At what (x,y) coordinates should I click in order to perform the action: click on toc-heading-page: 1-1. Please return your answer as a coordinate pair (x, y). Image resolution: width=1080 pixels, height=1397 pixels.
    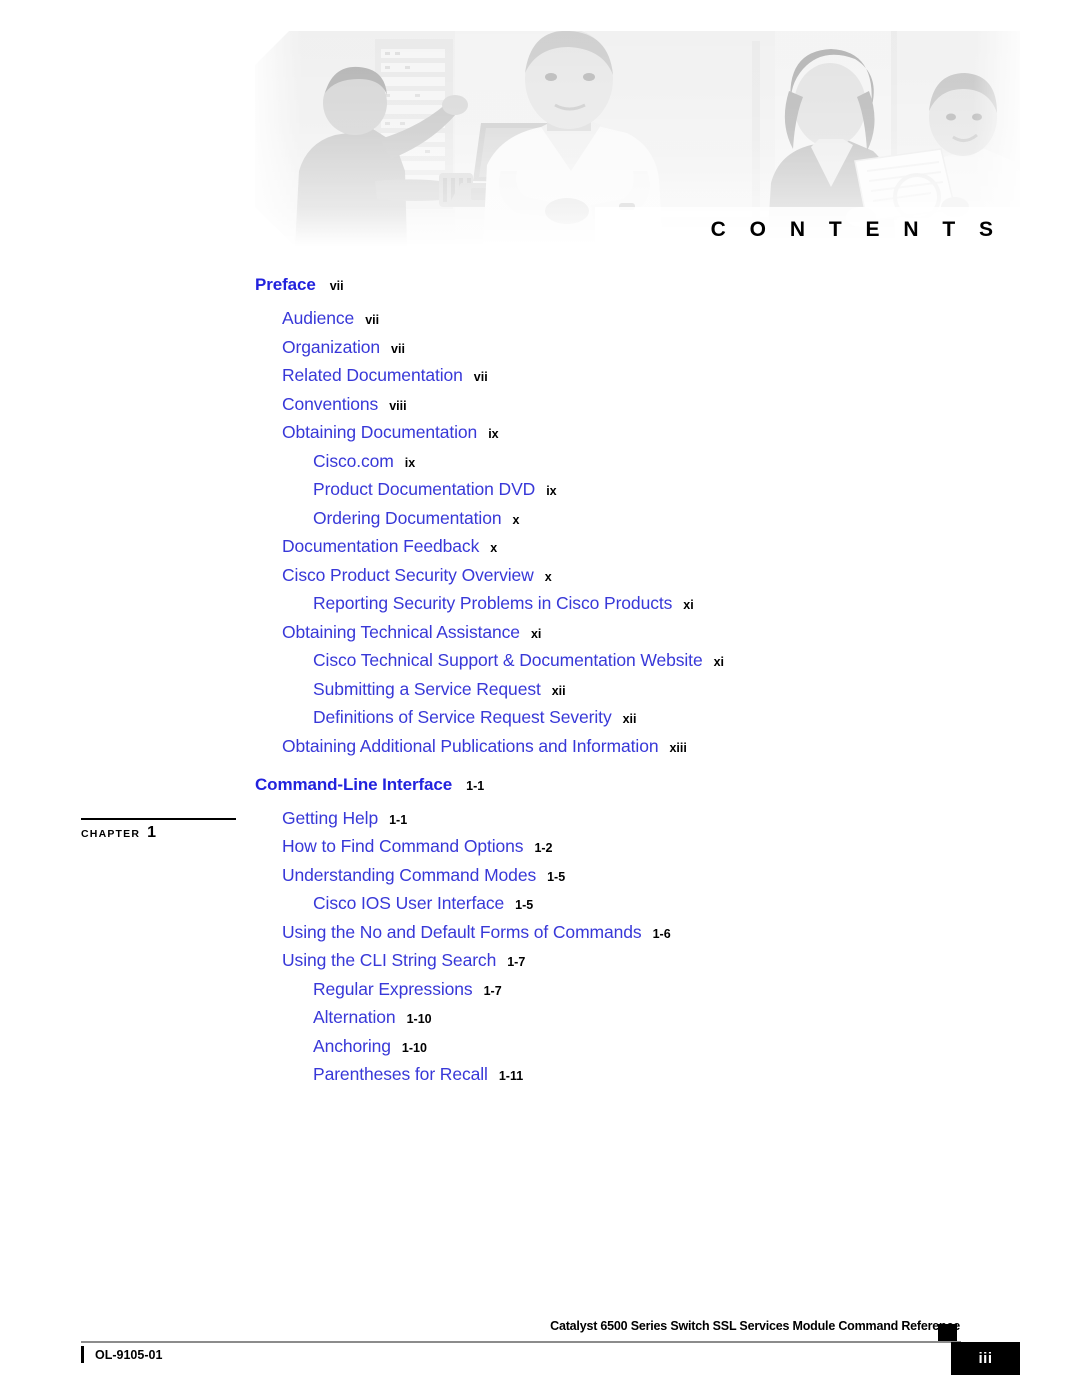
    Looking at the image, I should click on (475, 785).